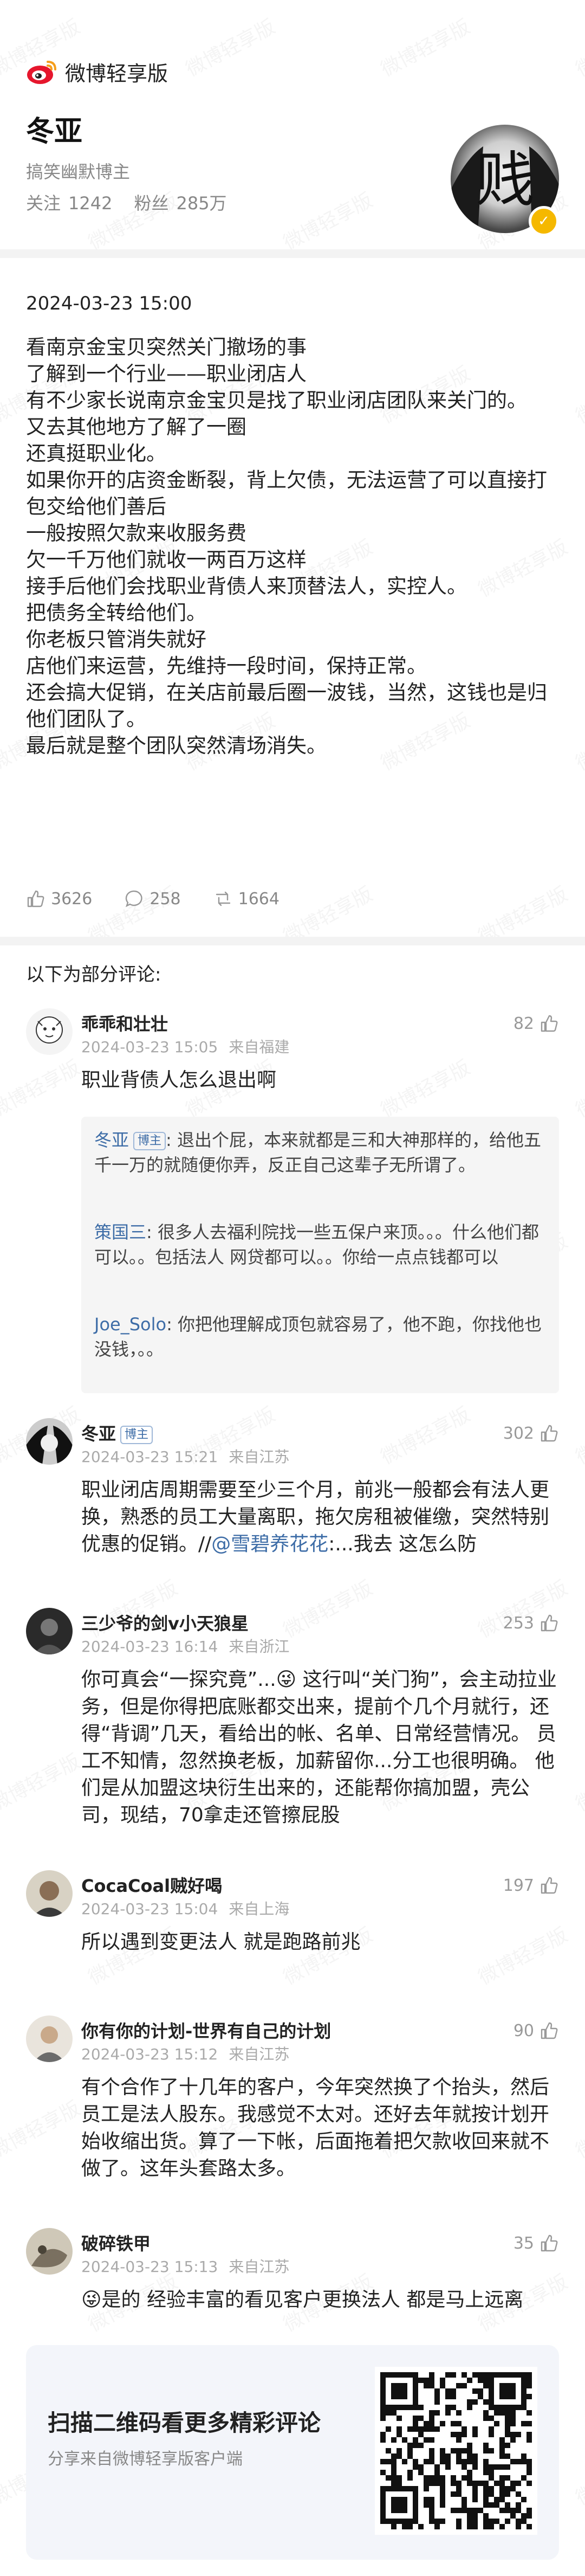 This screenshot has width=585, height=2576. Describe the element at coordinates (292, 172) in the screenshot. I see `profile-header: 冬亚 搞笑幽默博主 关注 1242 粉丝 285万 贱 ✓` at that location.